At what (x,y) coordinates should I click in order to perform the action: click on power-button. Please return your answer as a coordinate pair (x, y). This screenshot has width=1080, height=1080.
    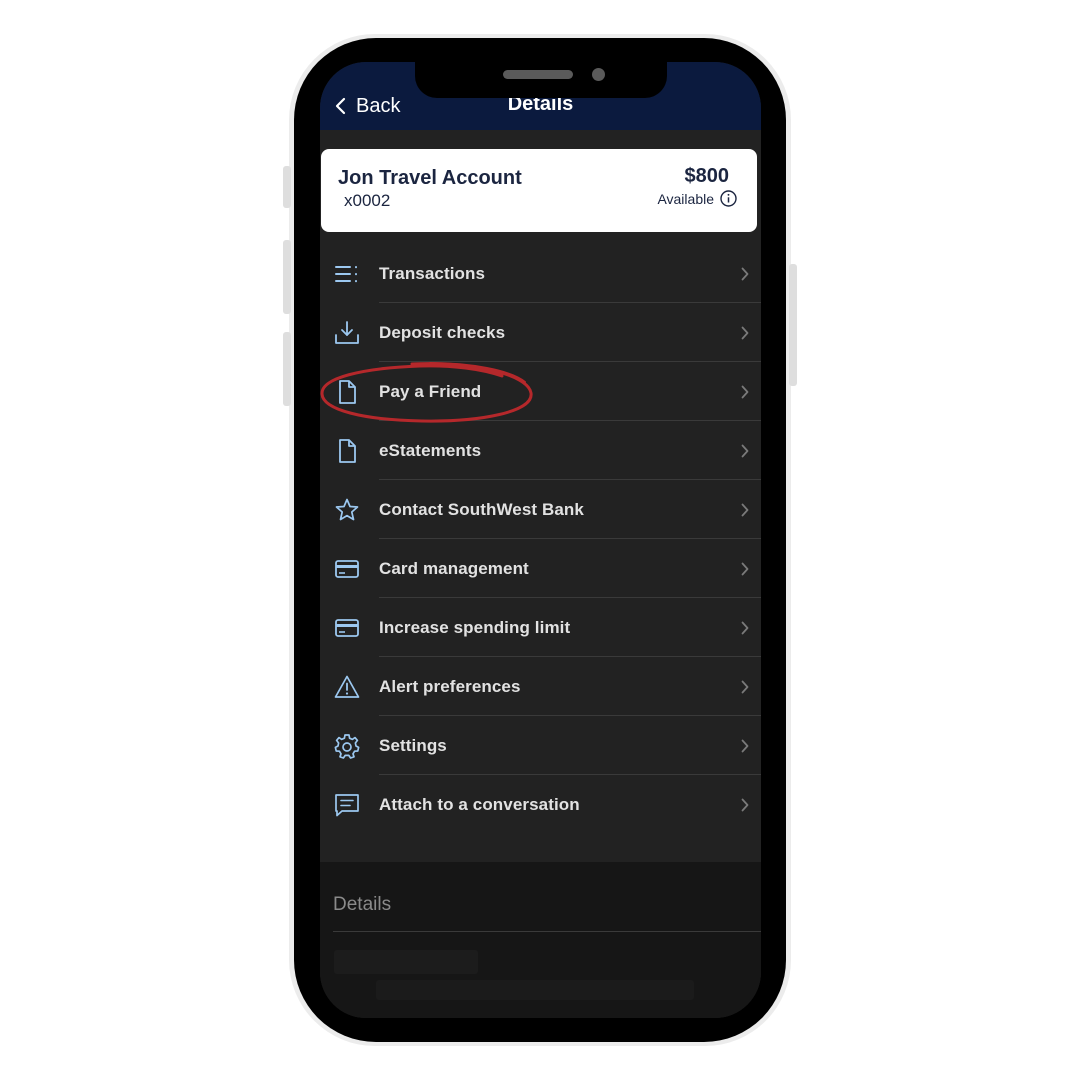
    Looking at the image, I should click on (793, 325).